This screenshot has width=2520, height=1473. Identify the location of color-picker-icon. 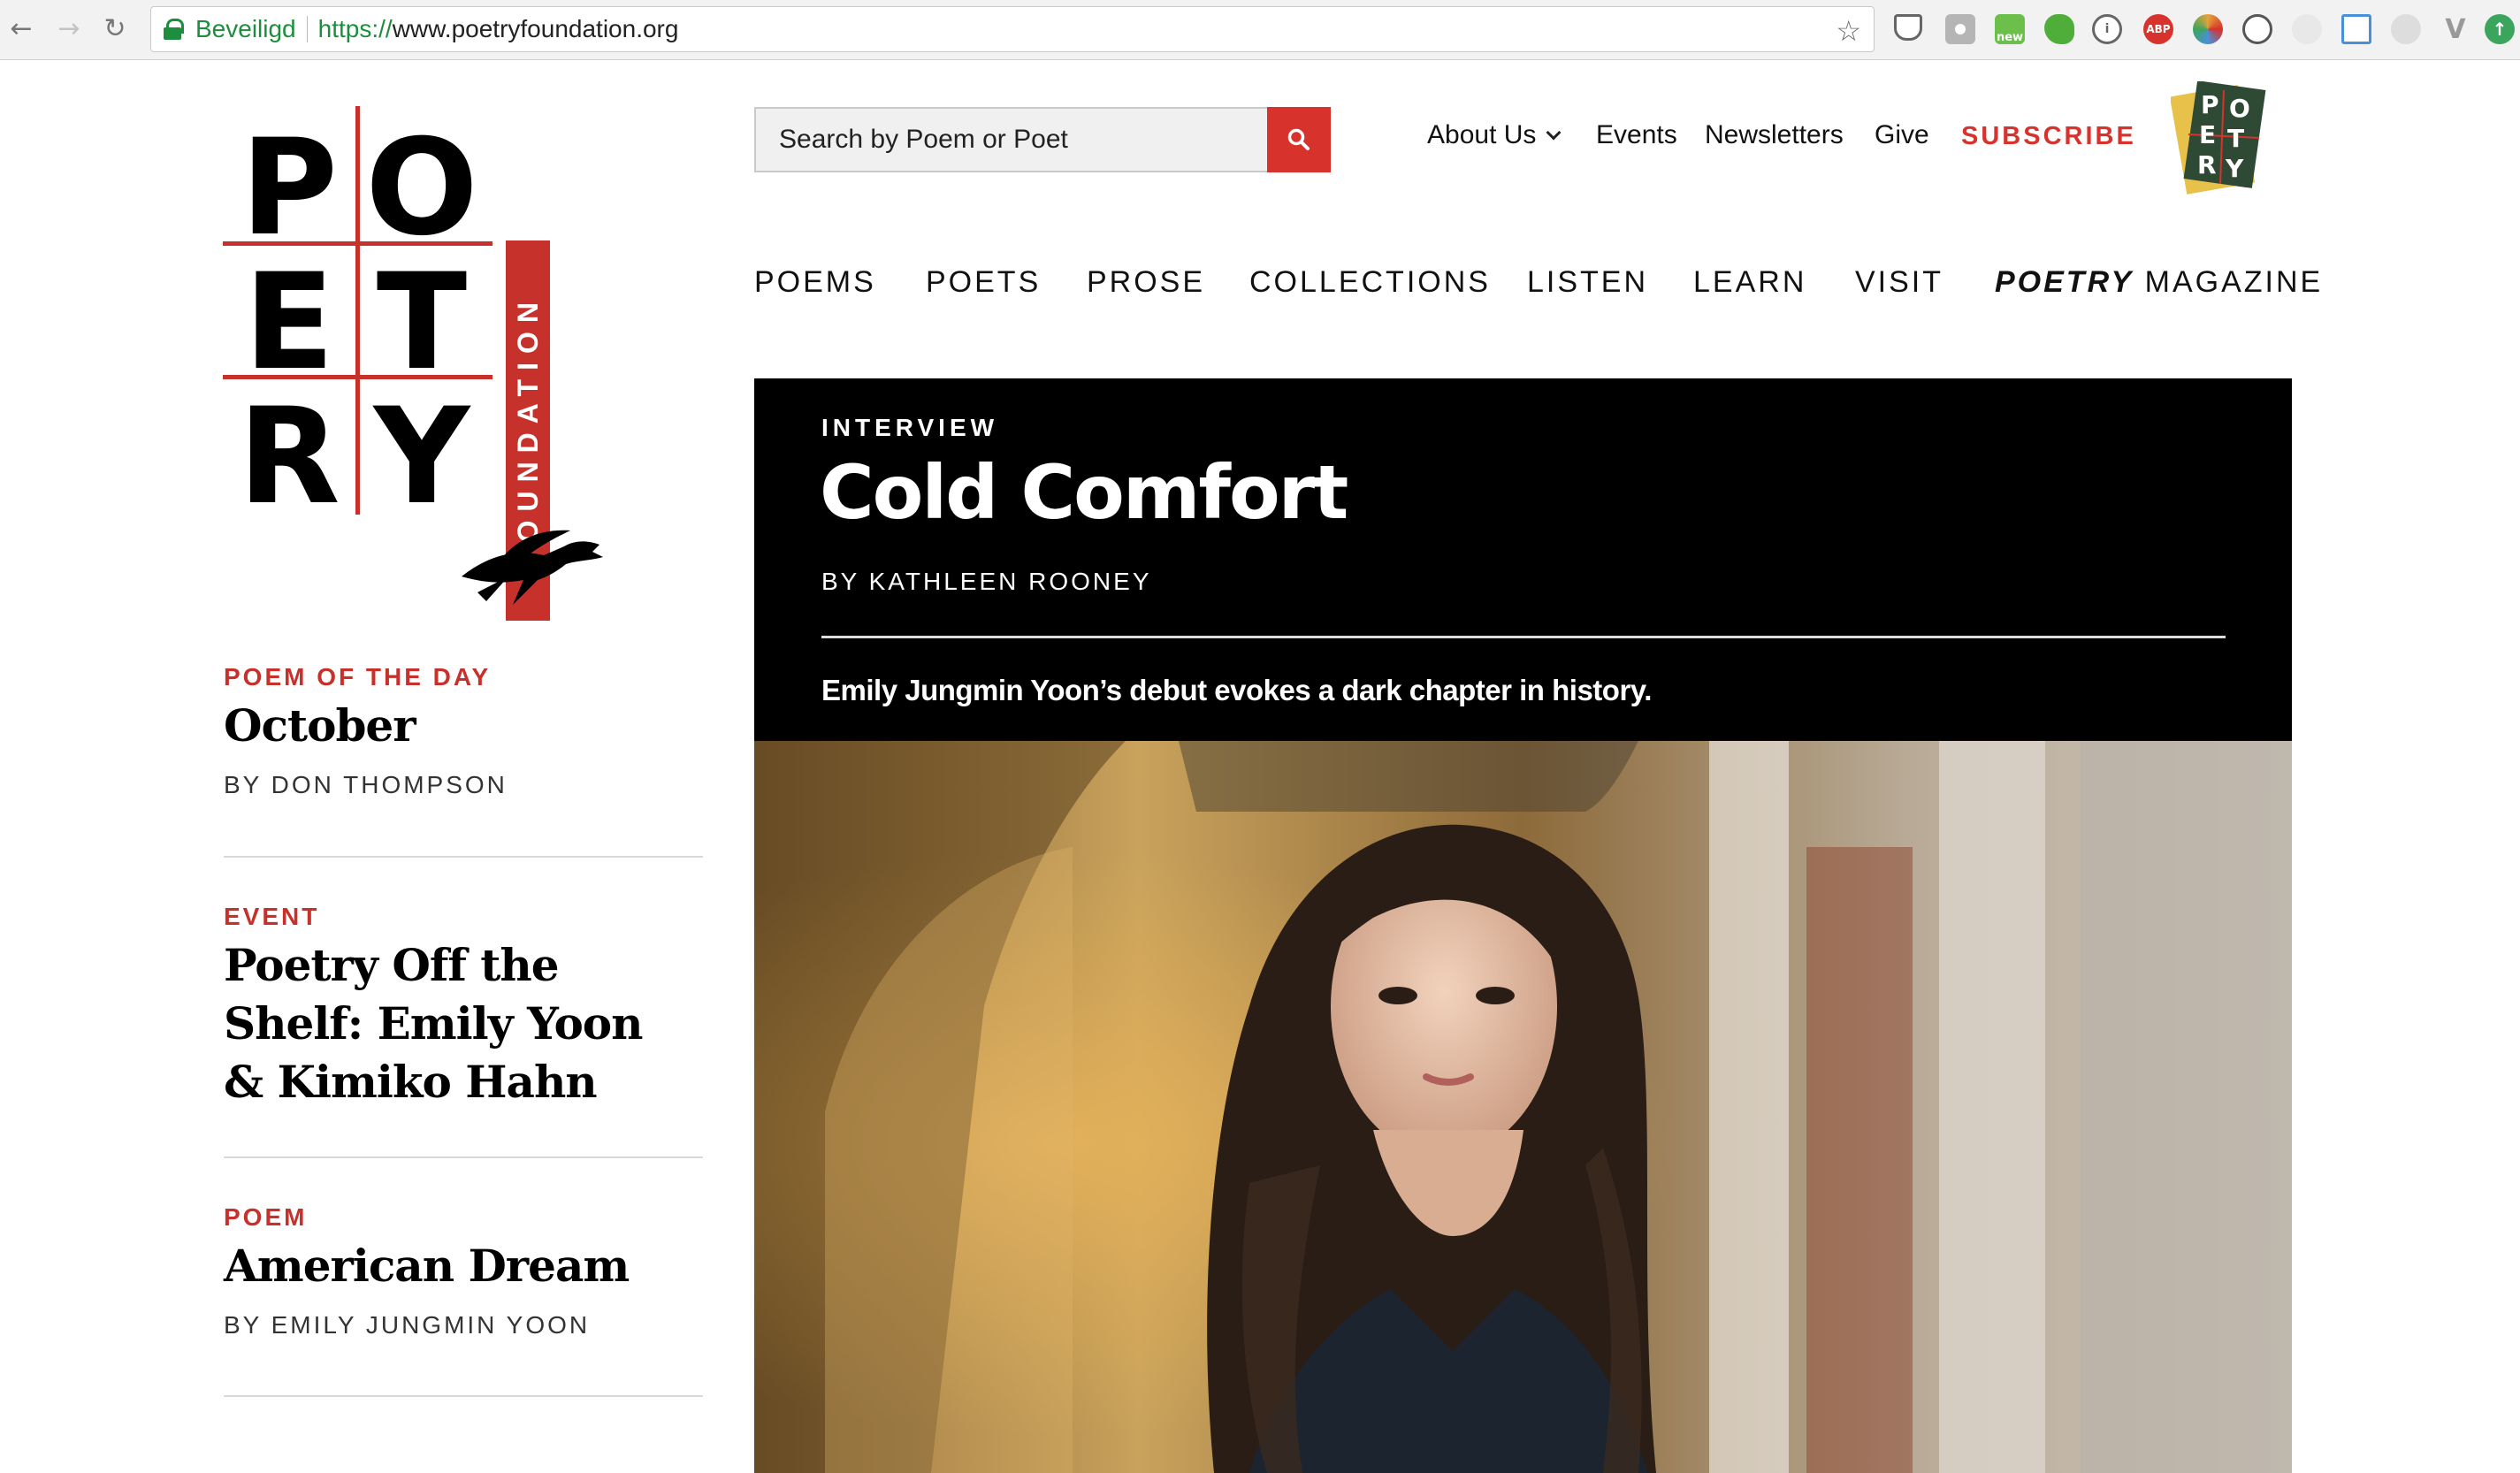
(2208, 29).